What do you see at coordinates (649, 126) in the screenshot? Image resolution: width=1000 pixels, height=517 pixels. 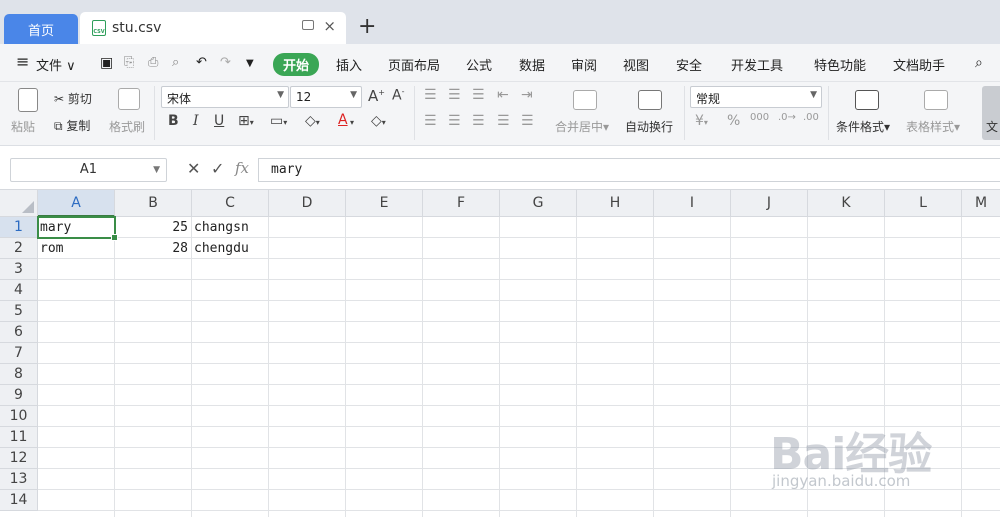 I see `wrap-text-button: 自动换行` at bounding box center [649, 126].